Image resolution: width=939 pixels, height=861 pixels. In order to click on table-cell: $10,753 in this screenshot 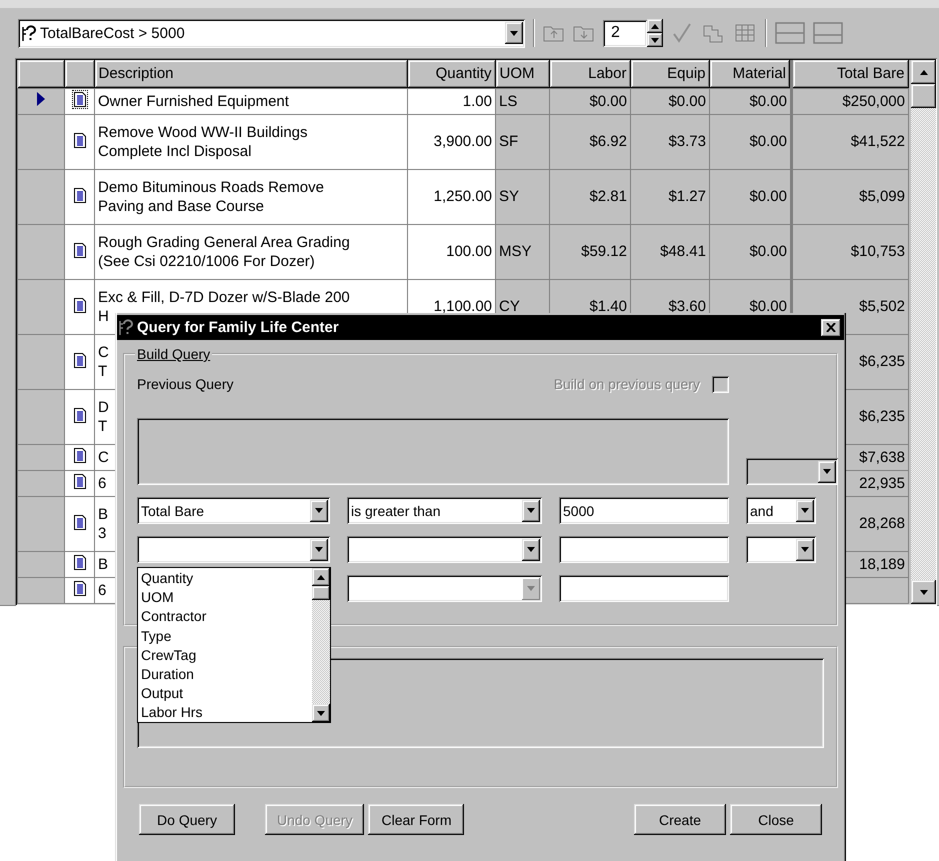, I will do `click(850, 251)`.